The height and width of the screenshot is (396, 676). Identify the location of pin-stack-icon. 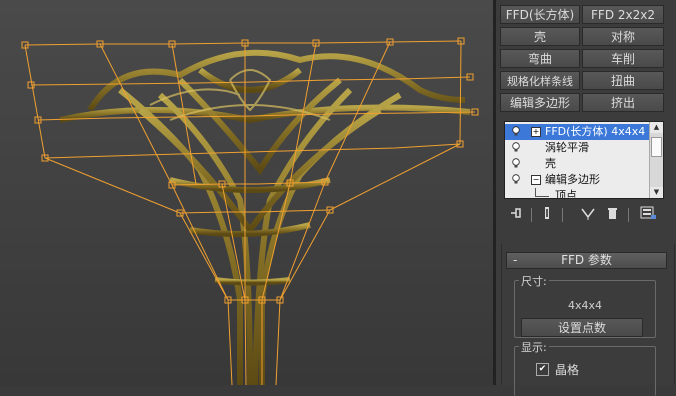
(516, 215).